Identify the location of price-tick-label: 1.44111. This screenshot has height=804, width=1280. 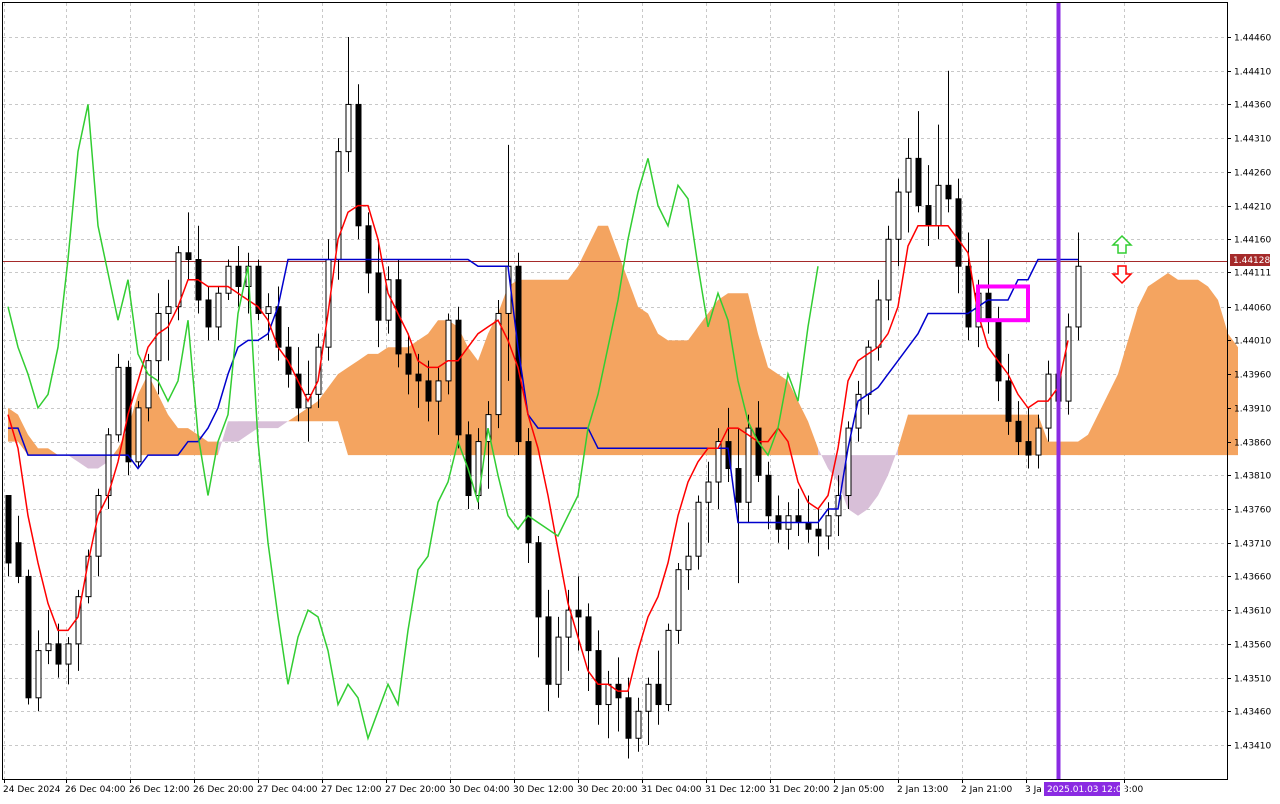
(1252, 274).